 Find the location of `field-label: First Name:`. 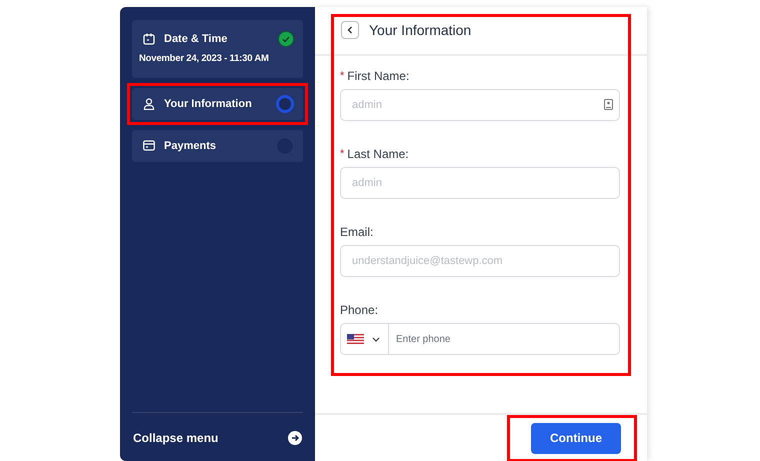

field-label: First Name: is located at coordinates (378, 76).